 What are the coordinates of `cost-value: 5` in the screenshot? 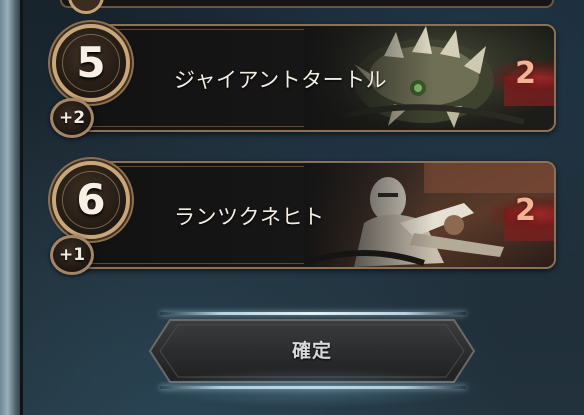 It's located at (91, 62).